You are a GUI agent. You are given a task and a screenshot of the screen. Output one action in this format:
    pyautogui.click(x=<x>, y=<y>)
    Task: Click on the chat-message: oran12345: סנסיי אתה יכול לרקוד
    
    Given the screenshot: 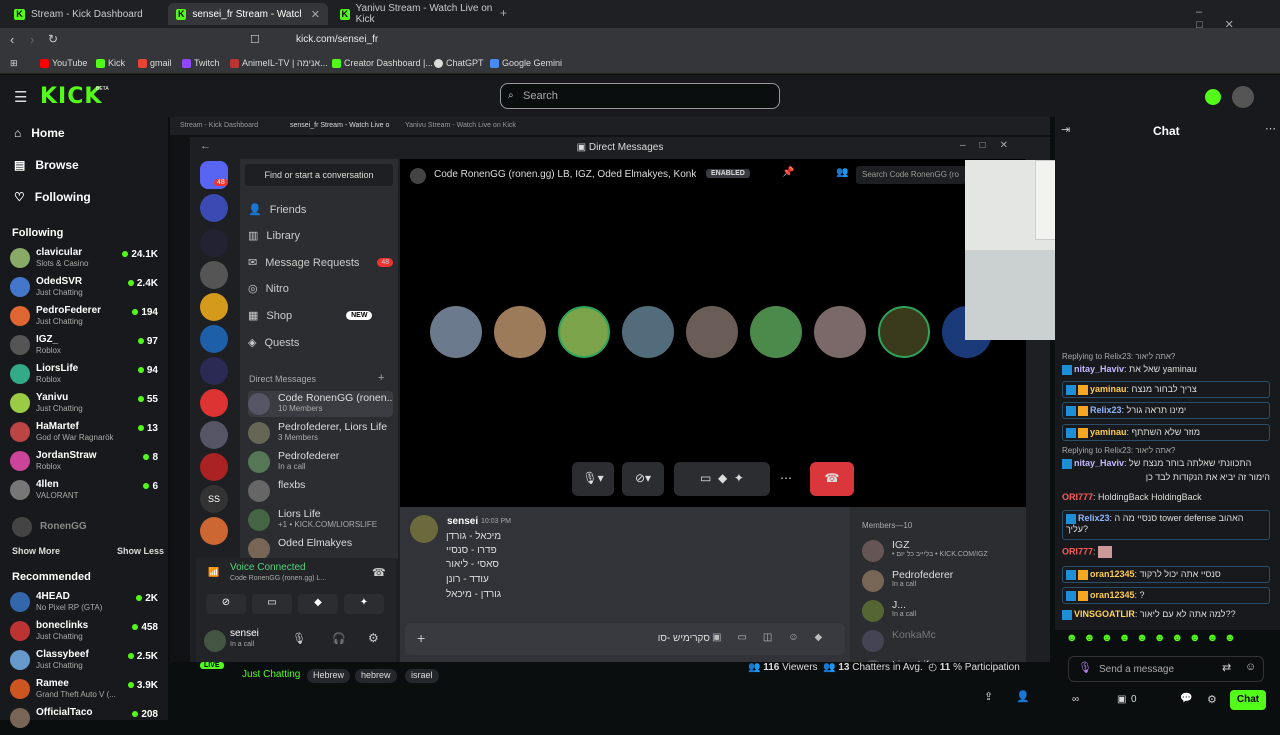 What is the action you would take?
    pyautogui.click(x=1166, y=574)
    